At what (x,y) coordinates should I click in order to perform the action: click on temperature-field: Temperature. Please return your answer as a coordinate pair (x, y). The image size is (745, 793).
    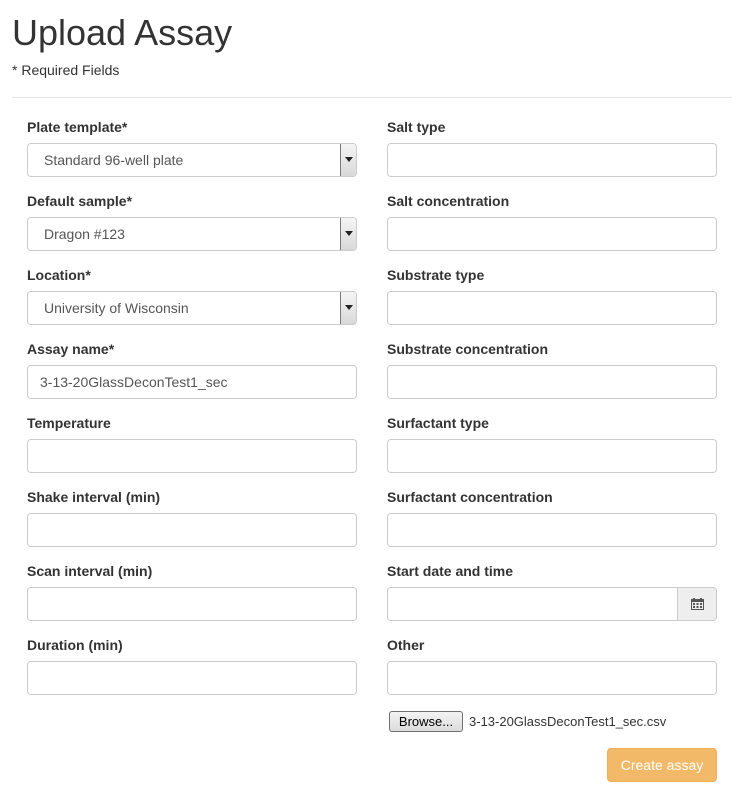
    Looking at the image, I should click on (192, 451).